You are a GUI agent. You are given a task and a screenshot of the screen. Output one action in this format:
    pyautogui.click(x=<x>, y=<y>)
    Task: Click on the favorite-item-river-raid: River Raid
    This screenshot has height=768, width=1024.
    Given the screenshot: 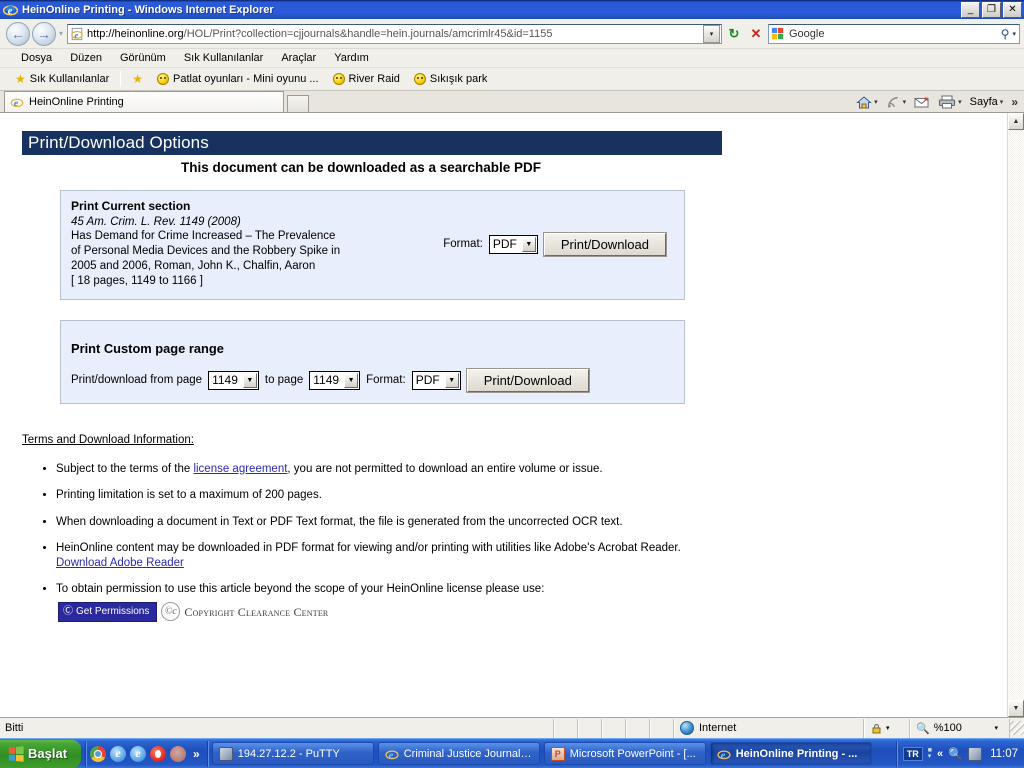 What is the action you would take?
    pyautogui.click(x=366, y=79)
    